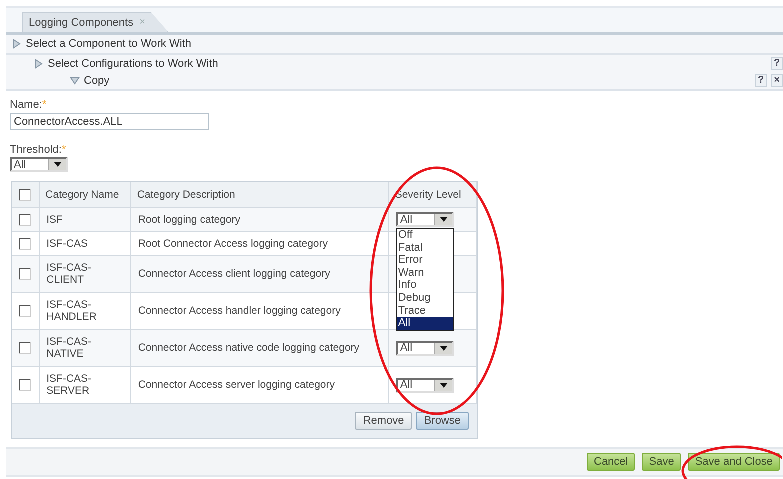 This screenshot has width=783, height=479. I want to click on column-header: Category Description, so click(259, 195).